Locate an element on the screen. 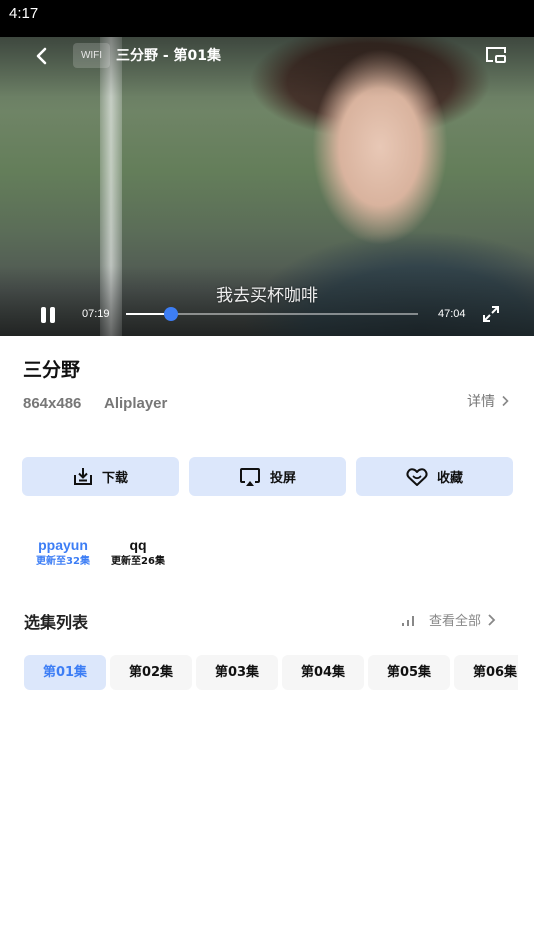  episode-item: 第04集 is located at coordinates (323, 672).